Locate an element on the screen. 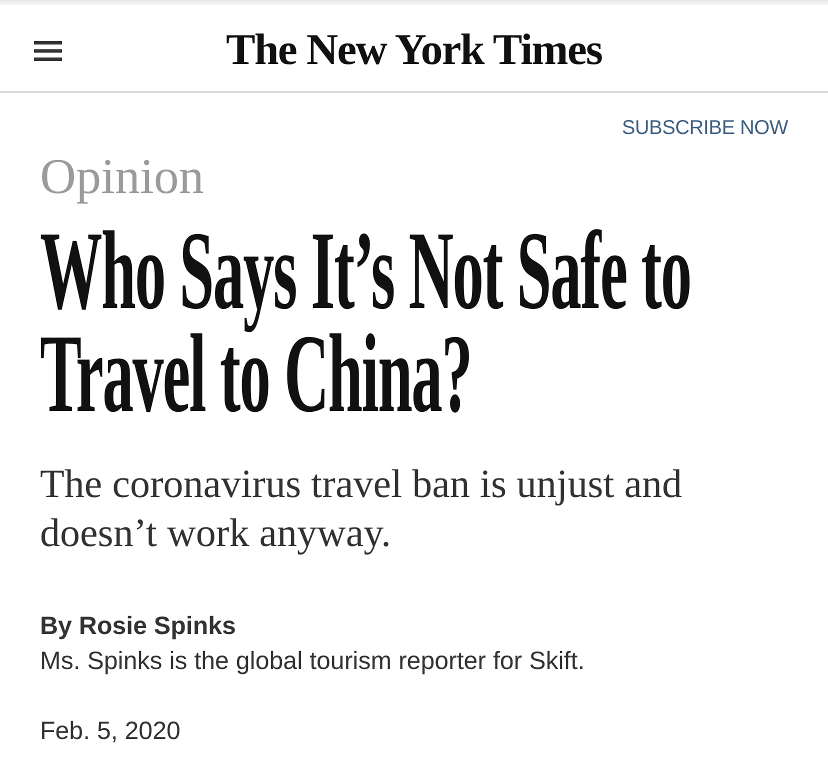  menu-button is located at coordinates (48, 51).